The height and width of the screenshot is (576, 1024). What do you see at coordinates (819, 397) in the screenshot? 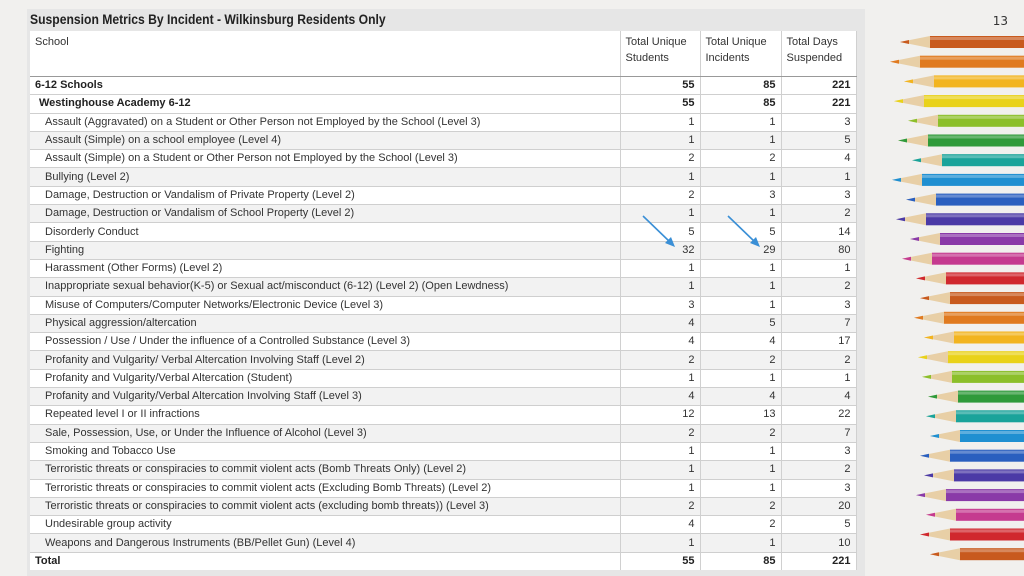
I see `days-suspended-cell: 4` at bounding box center [819, 397].